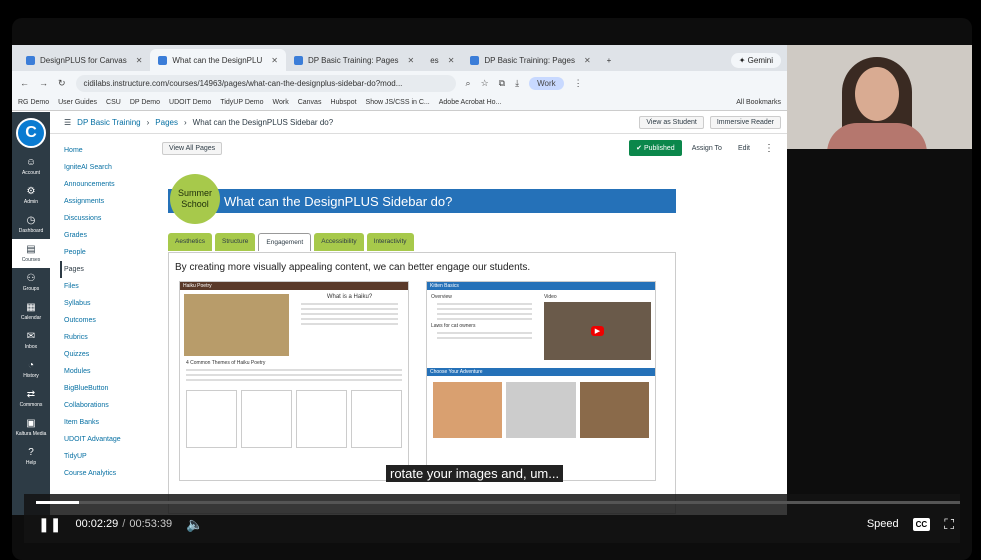  What do you see at coordinates (104, 150) in the screenshot?
I see `course-nav-home: Home` at bounding box center [104, 150].